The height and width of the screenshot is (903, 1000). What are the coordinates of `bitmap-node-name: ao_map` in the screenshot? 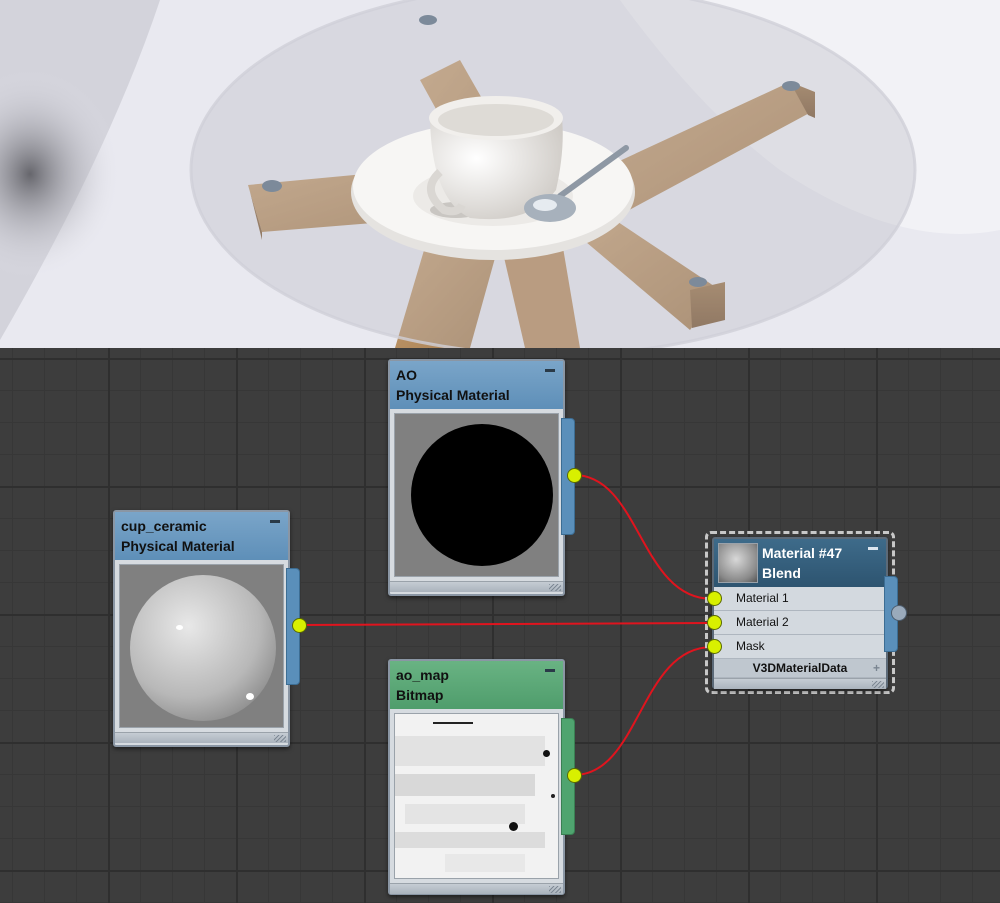 It's located at (422, 675).